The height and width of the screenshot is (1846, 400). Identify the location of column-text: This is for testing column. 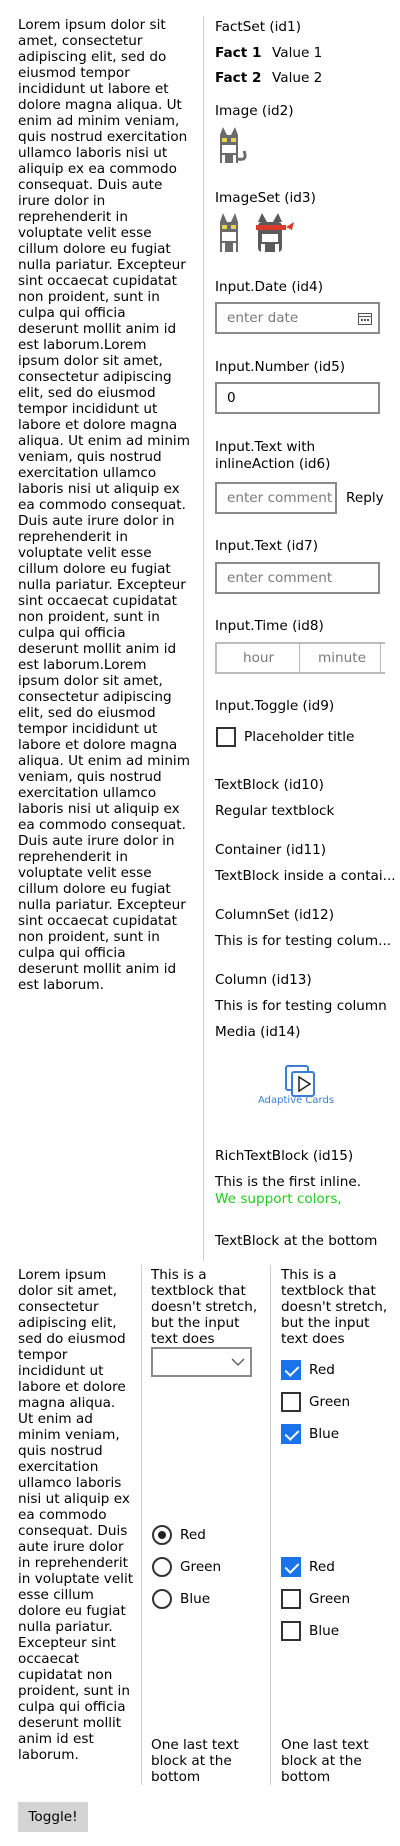
(301, 1006).